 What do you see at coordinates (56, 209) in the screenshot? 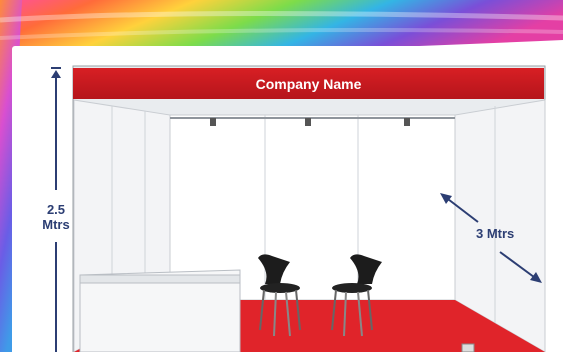
I see `height-value: 2.5` at bounding box center [56, 209].